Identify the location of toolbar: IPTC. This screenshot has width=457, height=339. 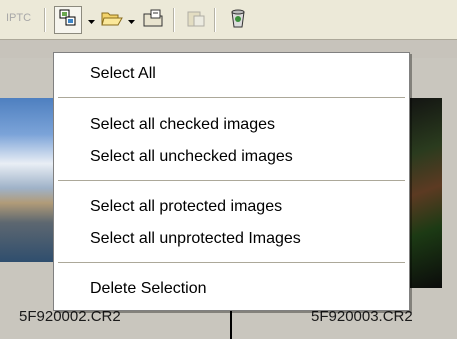
(228, 20).